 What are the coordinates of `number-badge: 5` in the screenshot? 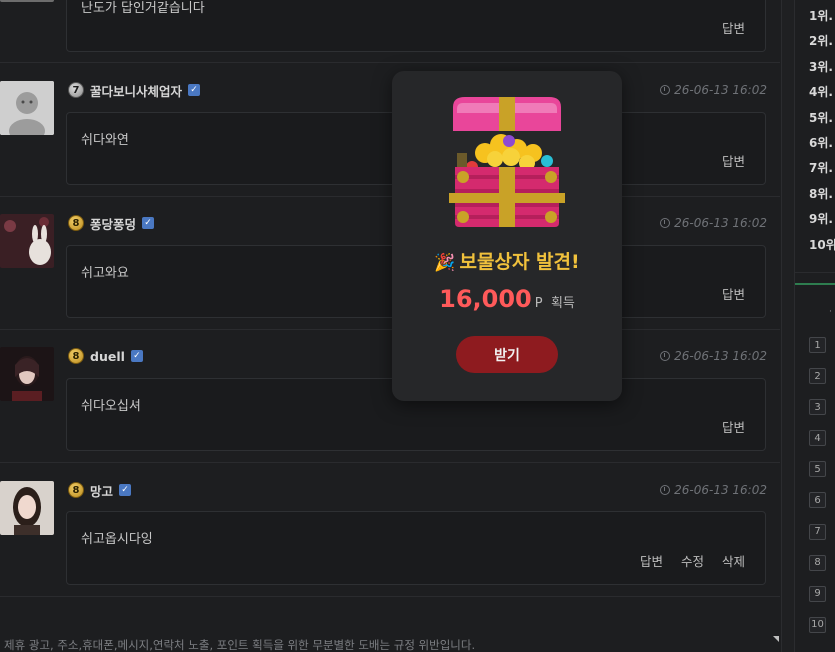 It's located at (817, 469).